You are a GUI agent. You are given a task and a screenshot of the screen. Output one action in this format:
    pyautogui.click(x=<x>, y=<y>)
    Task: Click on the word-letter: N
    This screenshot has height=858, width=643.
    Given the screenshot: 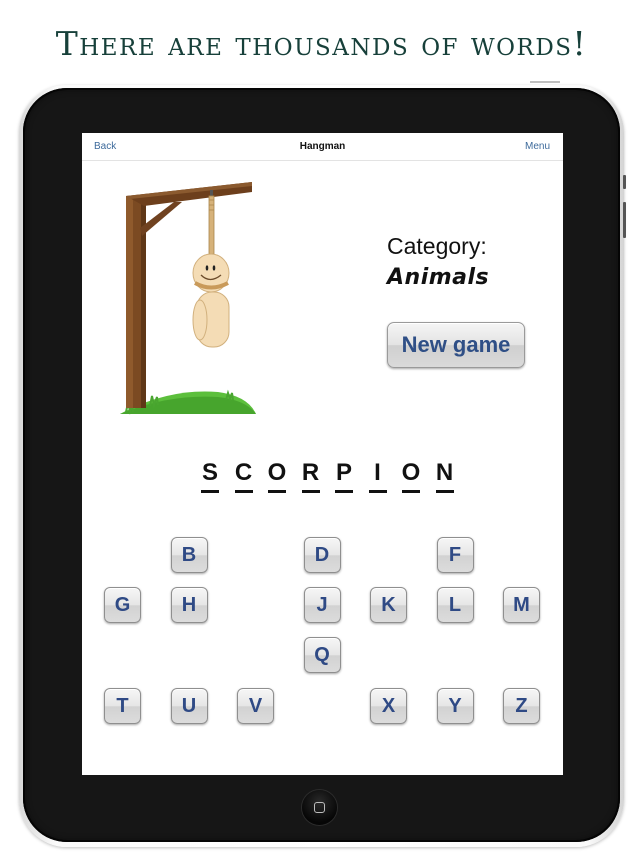 What is the action you would take?
    pyautogui.click(x=445, y=476)
    